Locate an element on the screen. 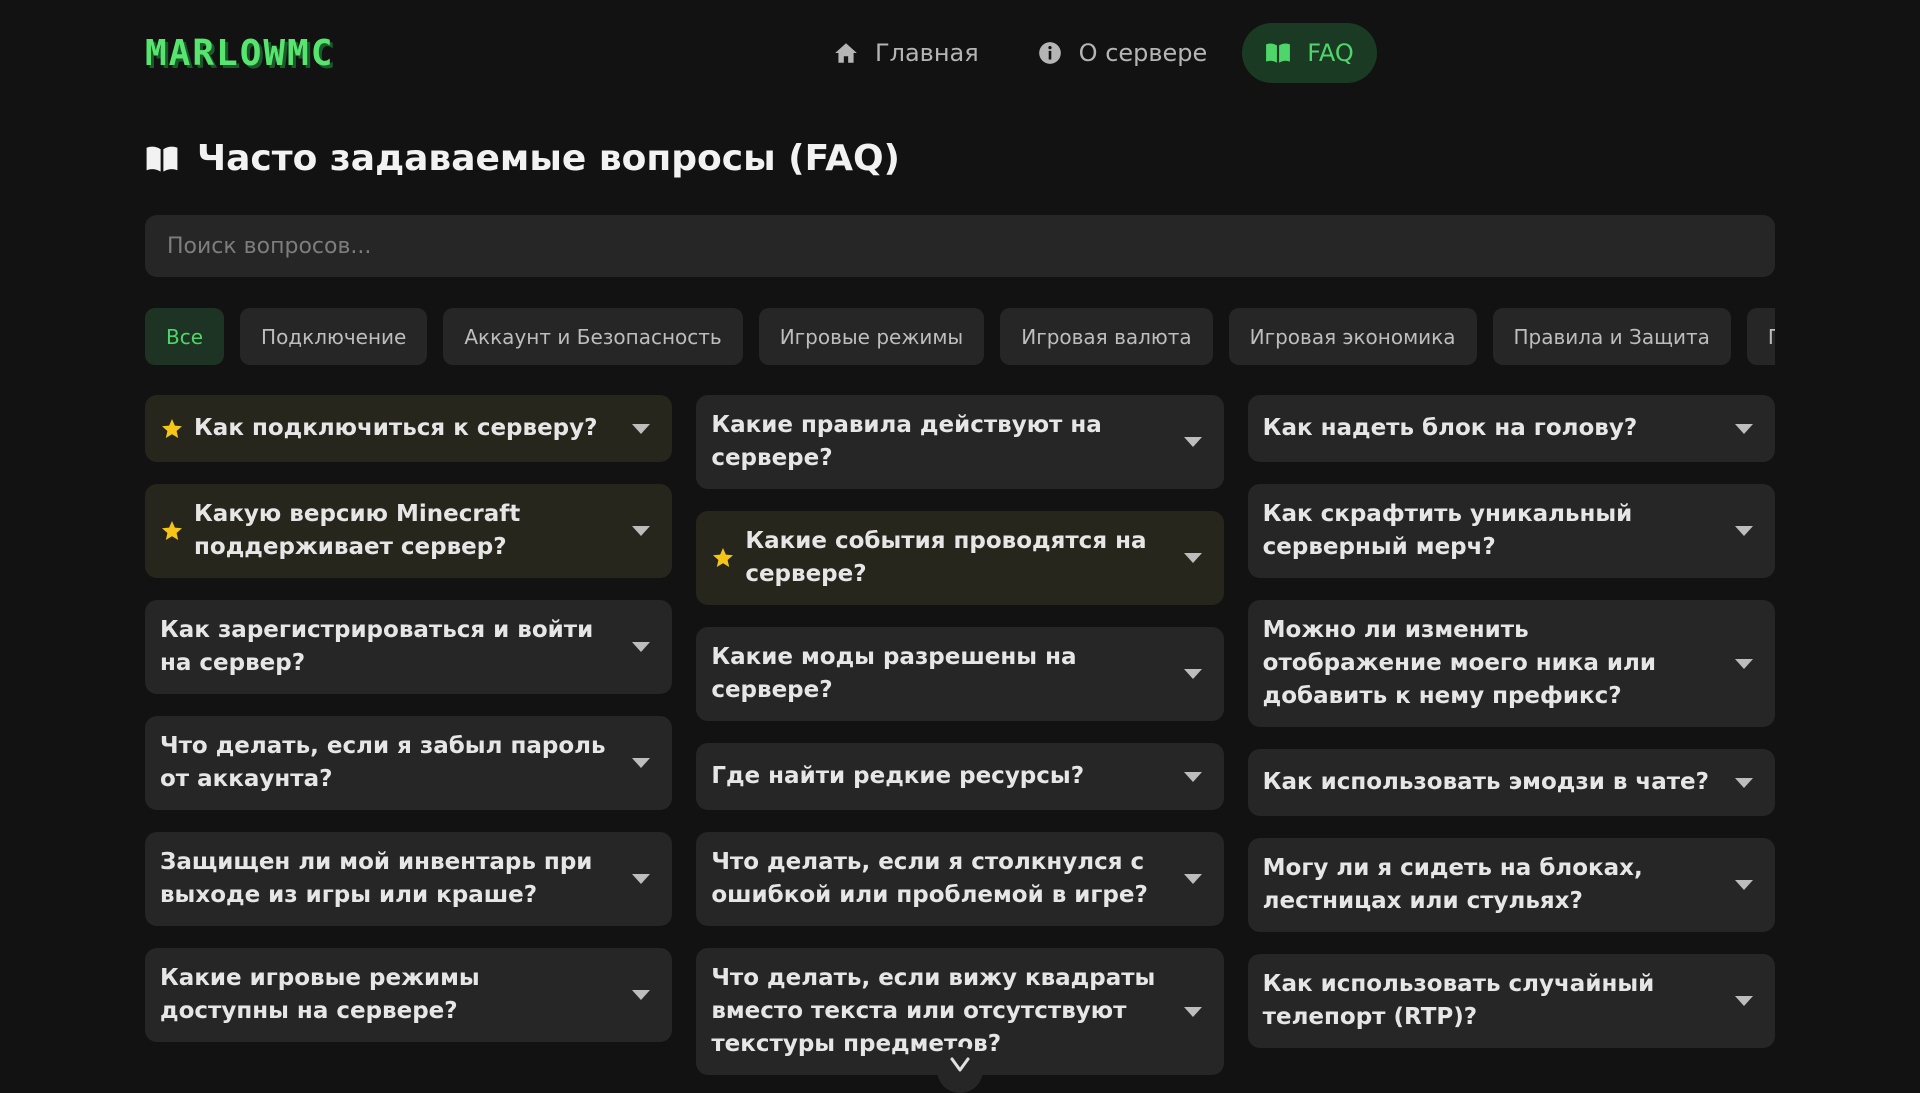  faq-question: Какие правила действуют на сервере? is located at coordinates (906, 441).